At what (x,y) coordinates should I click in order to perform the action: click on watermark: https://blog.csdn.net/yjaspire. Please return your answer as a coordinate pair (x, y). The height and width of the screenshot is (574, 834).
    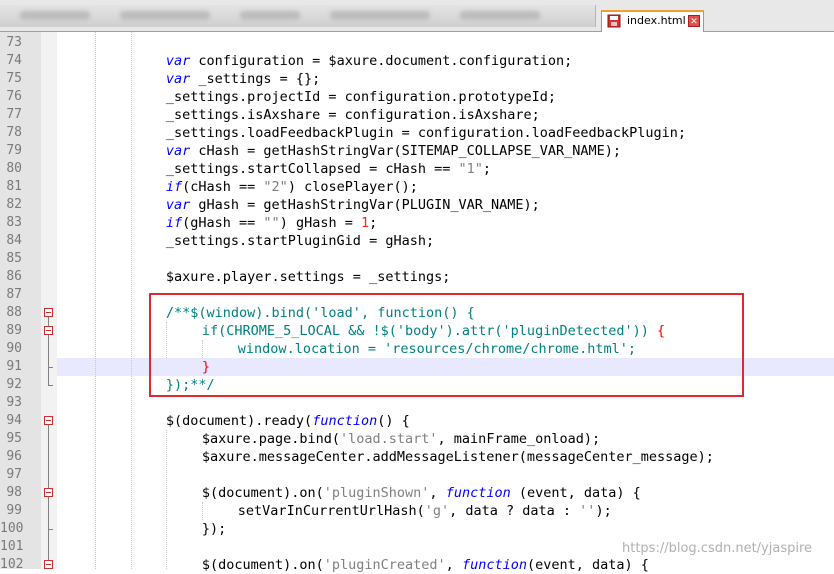
    Looking at the image, I should click on (717, 548).